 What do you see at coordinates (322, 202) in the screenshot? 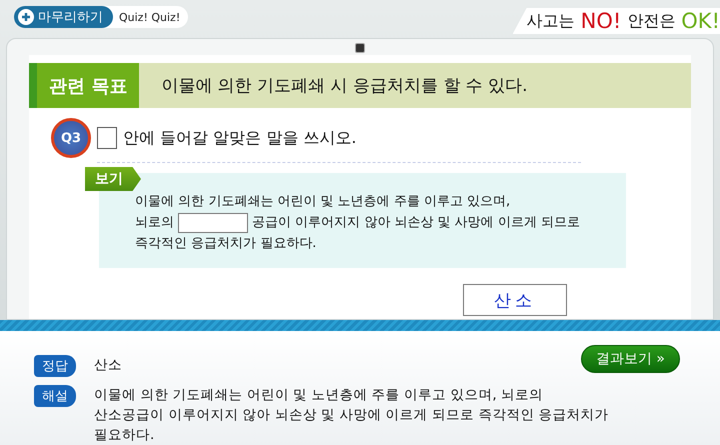
I see `example-text: 이물에 의한 기도폐쇄는 어린이 및 노년층에 주를 이루고 있으며,` at bounding box center [322, 202].